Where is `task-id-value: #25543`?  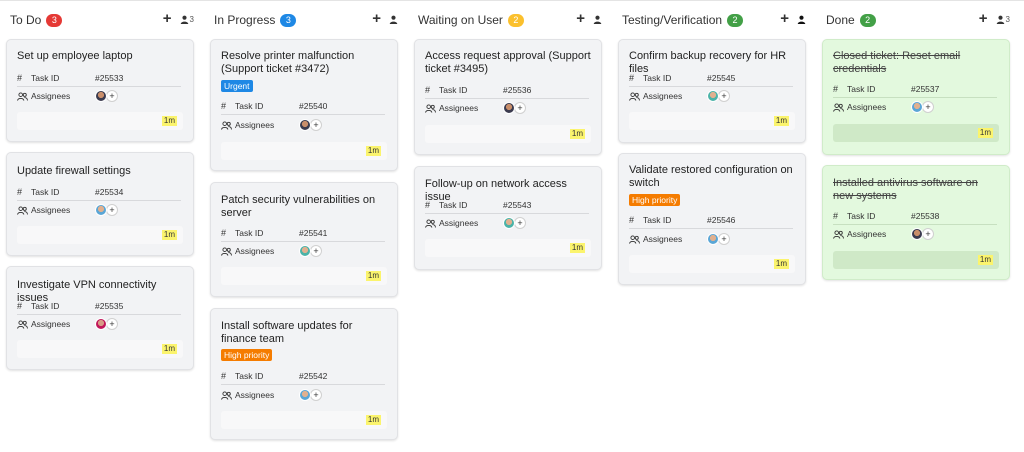 task-id-value: #25543 is located at coordinates (517, 204).